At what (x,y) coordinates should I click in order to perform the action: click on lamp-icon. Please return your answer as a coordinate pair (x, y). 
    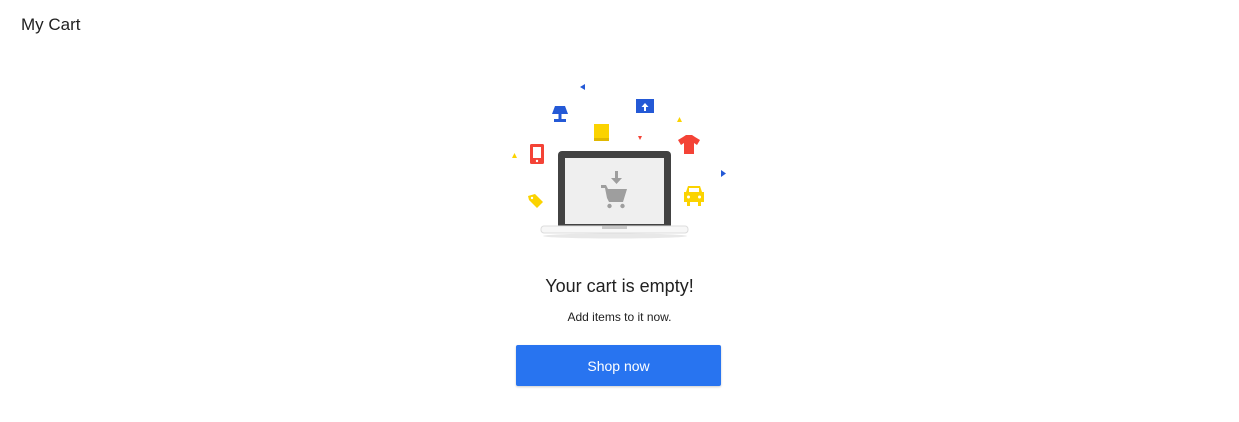
    Looking at the image, I should click on (560, 114).